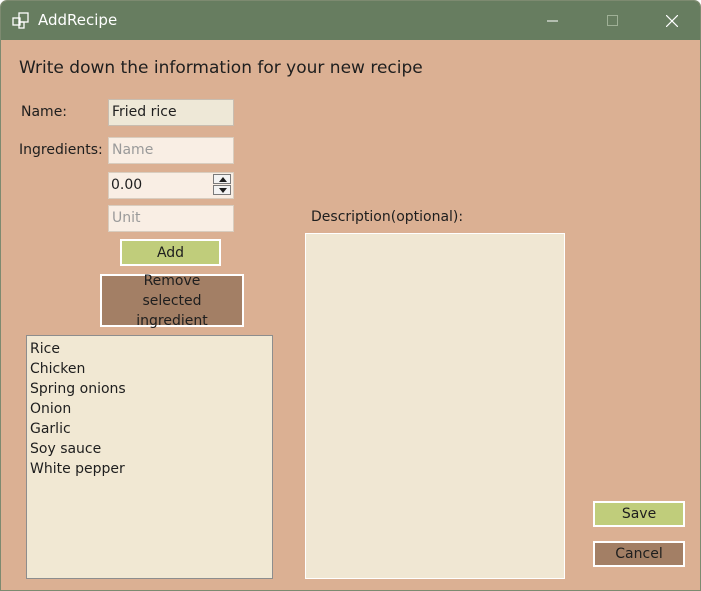  What do you see at coordinates (151, 389) in the screenshot?
I see `list-item: Spring onions` at bounding box center [151, 389].